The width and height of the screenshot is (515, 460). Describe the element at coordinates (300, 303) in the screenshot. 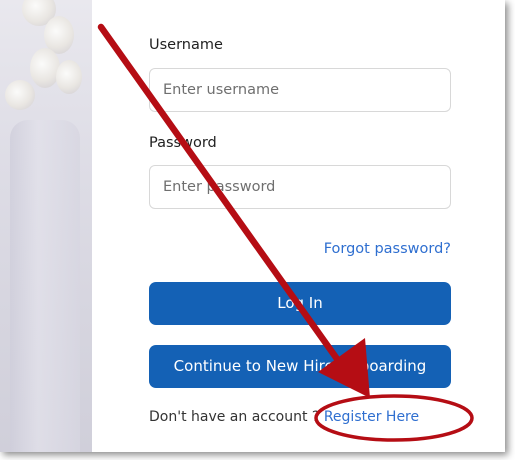

I see `login-button: Log In` at that location.